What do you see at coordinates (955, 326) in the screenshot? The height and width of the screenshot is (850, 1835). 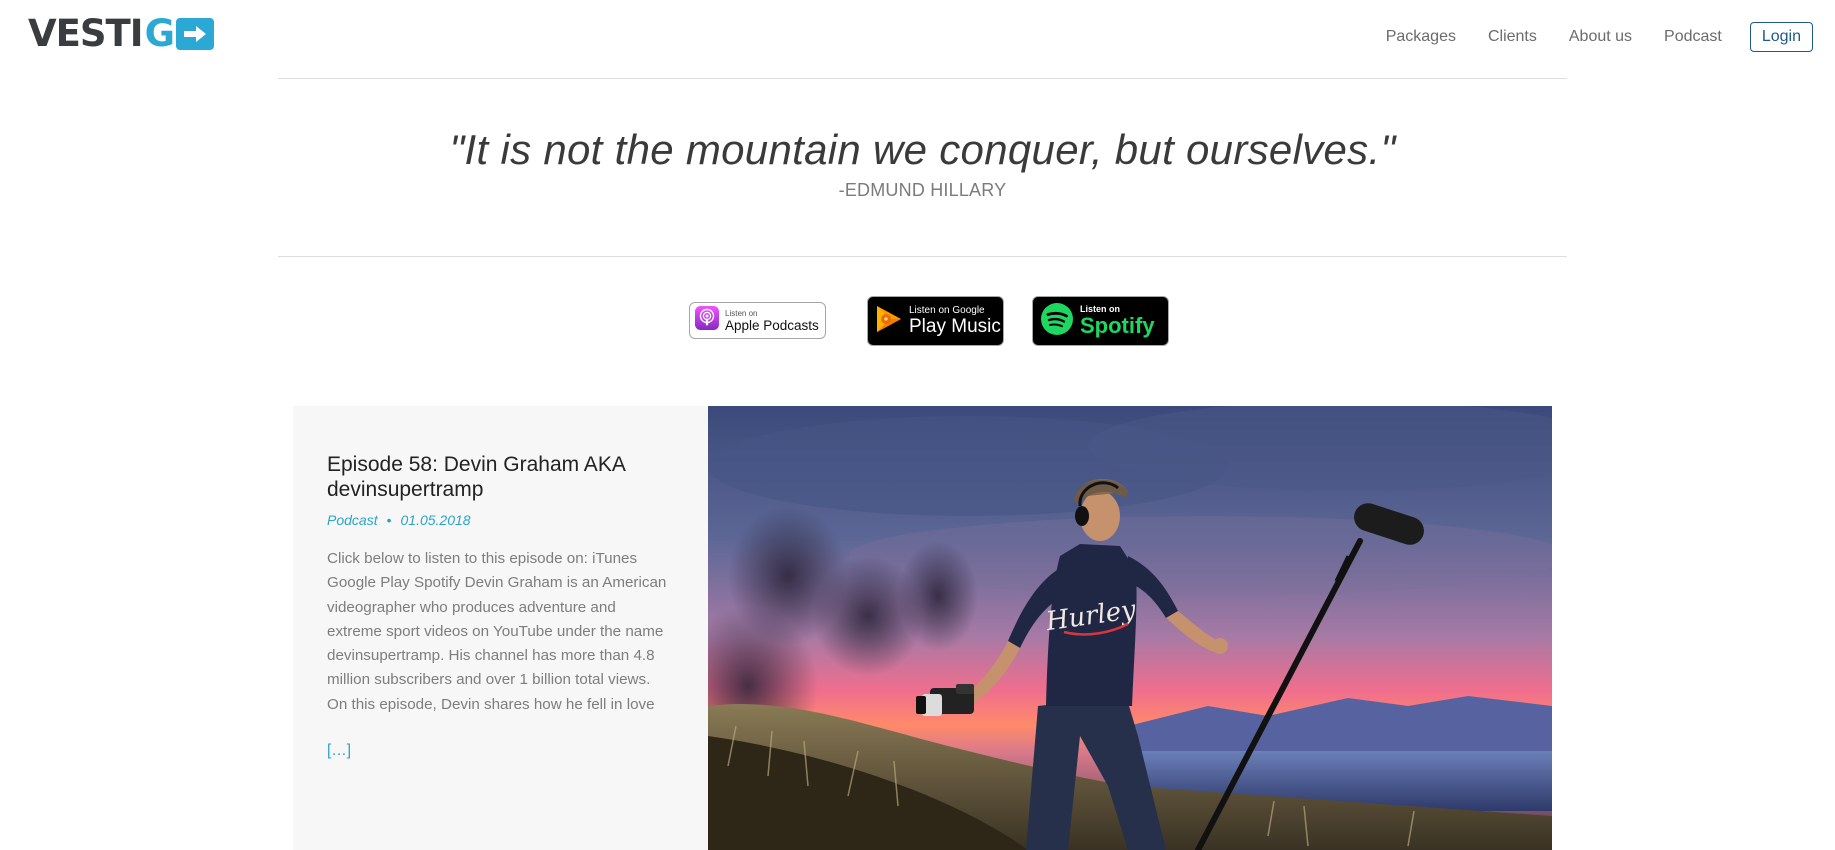 I see `google-badge-big: Play Music` at bounding box center [955, 326].